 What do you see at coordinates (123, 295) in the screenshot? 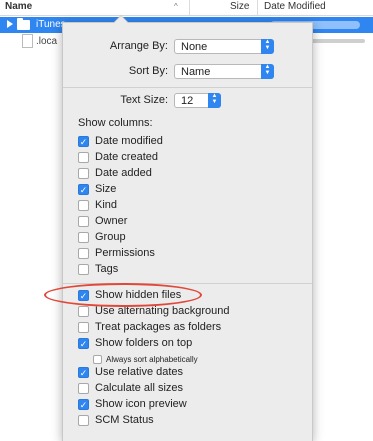
I see `annotation-ellipse` at bounding box center [123, 295].